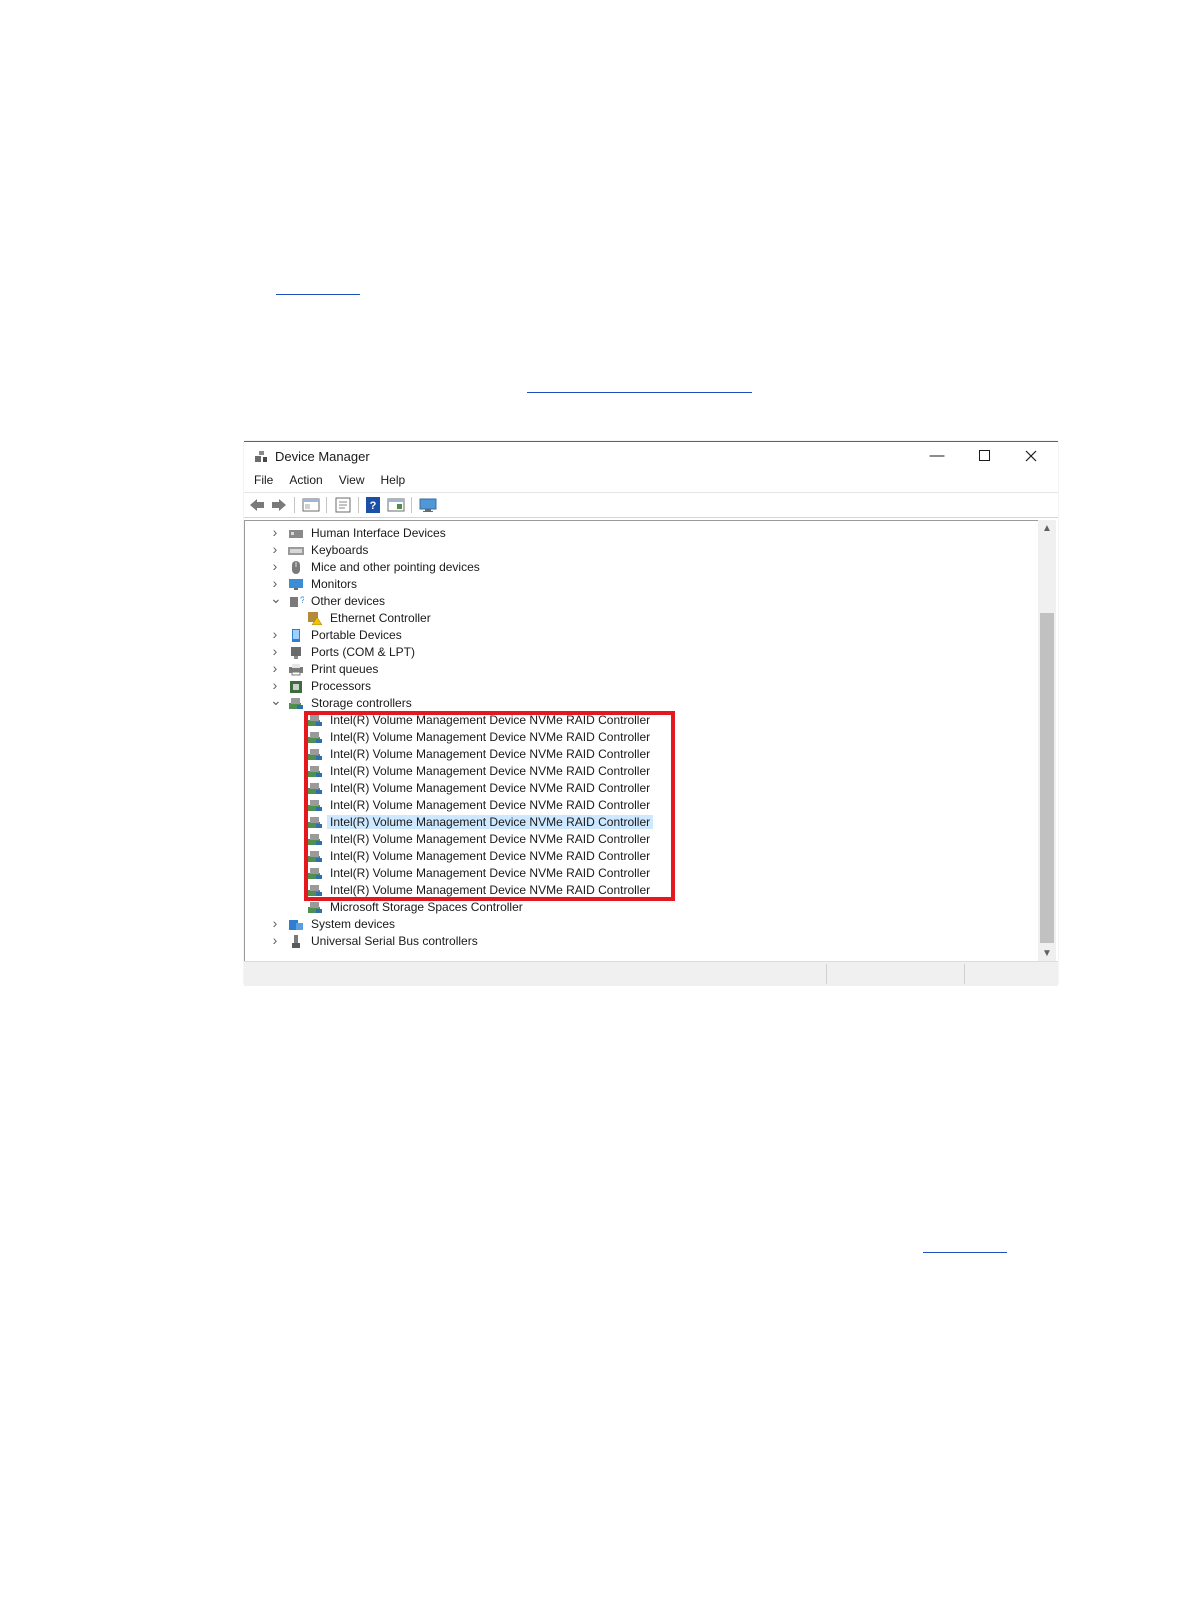 The width and height of the screenshot is (1190, 1616). What do you see at coordinates (428, 505) in the screenshot?
I see `scan-hardware-icon` at bounding box center [428, 505].